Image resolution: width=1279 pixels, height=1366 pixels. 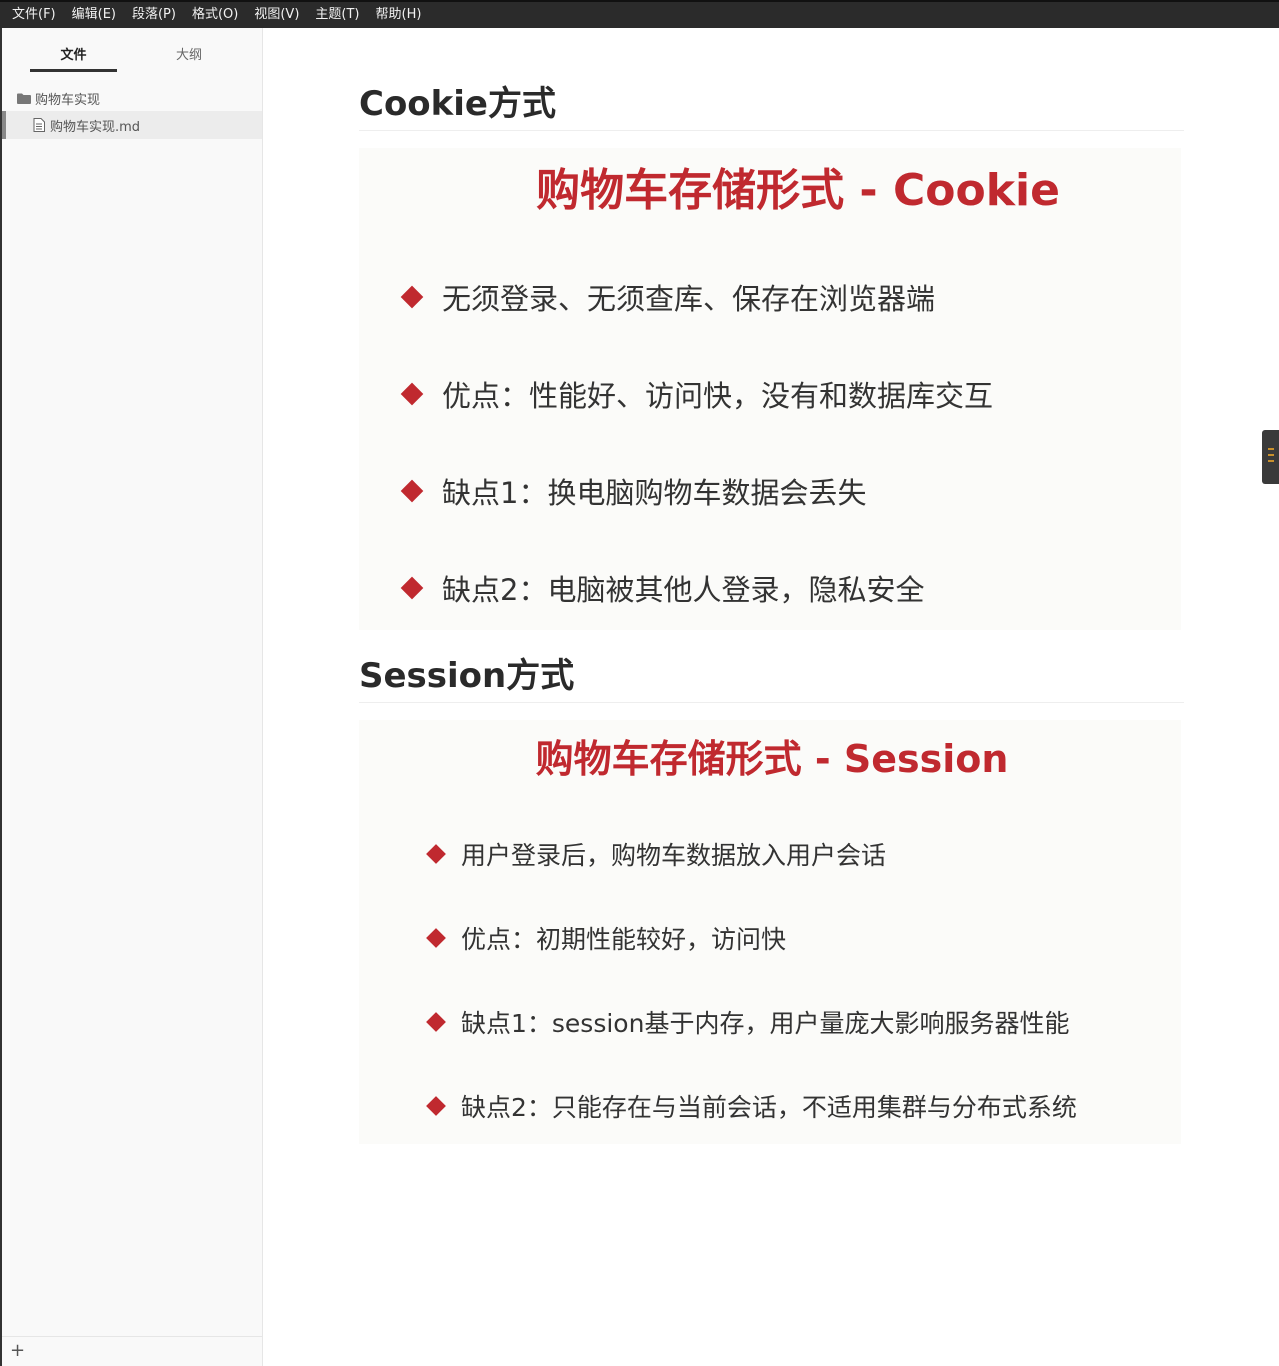 What do you see at coordinates (4, 125) in the screenshot?
I see `selection-indicator` at bounding box center [4, 125].